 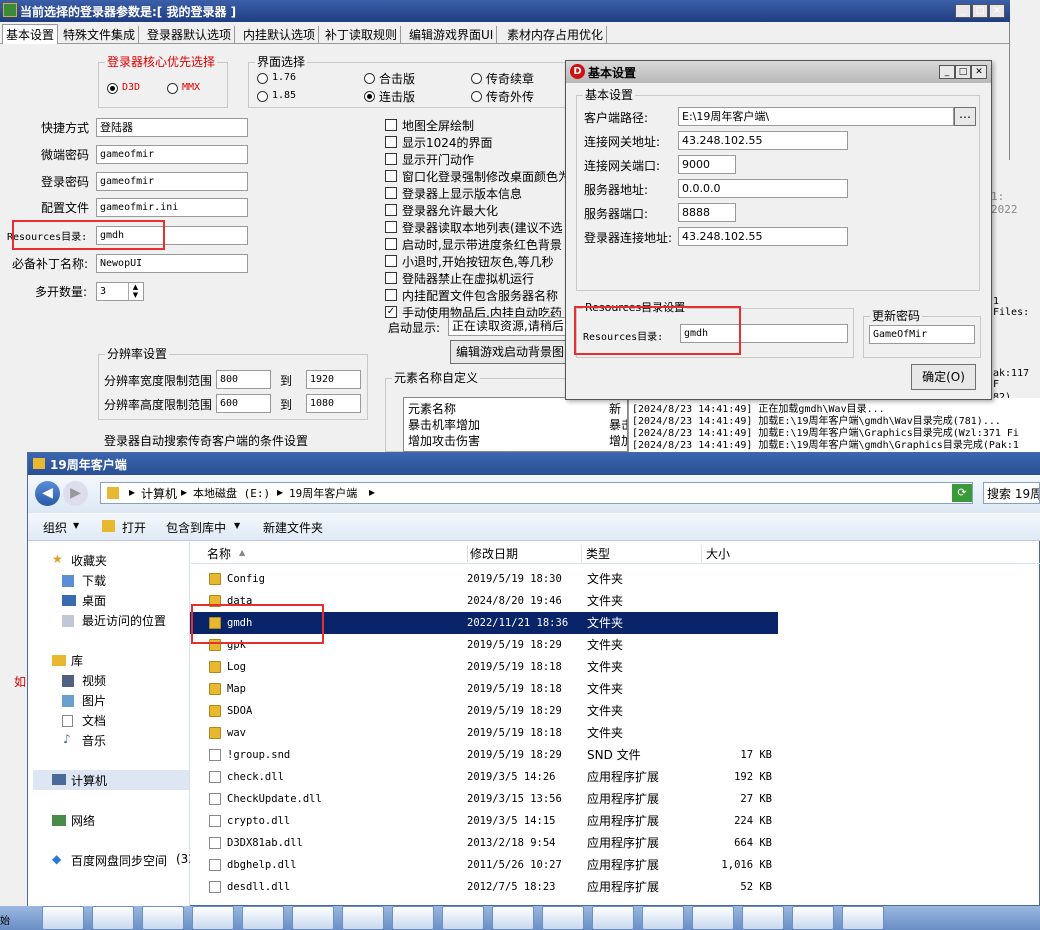 What do you see at coordinates (190, 34) in the screenshot?
I see `tab-launcher-defaults: 登录器默认选项` at bounding box center [190, 34].